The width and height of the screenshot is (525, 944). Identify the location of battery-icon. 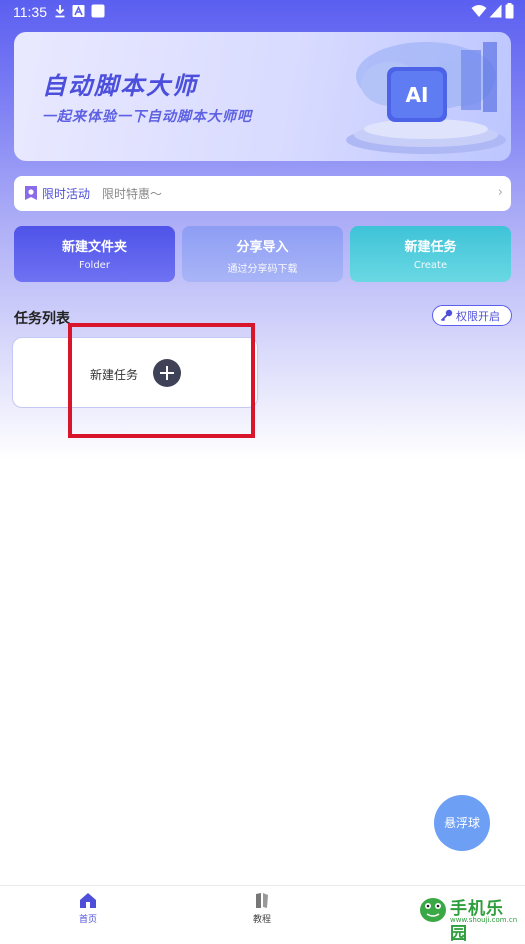
(509, 13).